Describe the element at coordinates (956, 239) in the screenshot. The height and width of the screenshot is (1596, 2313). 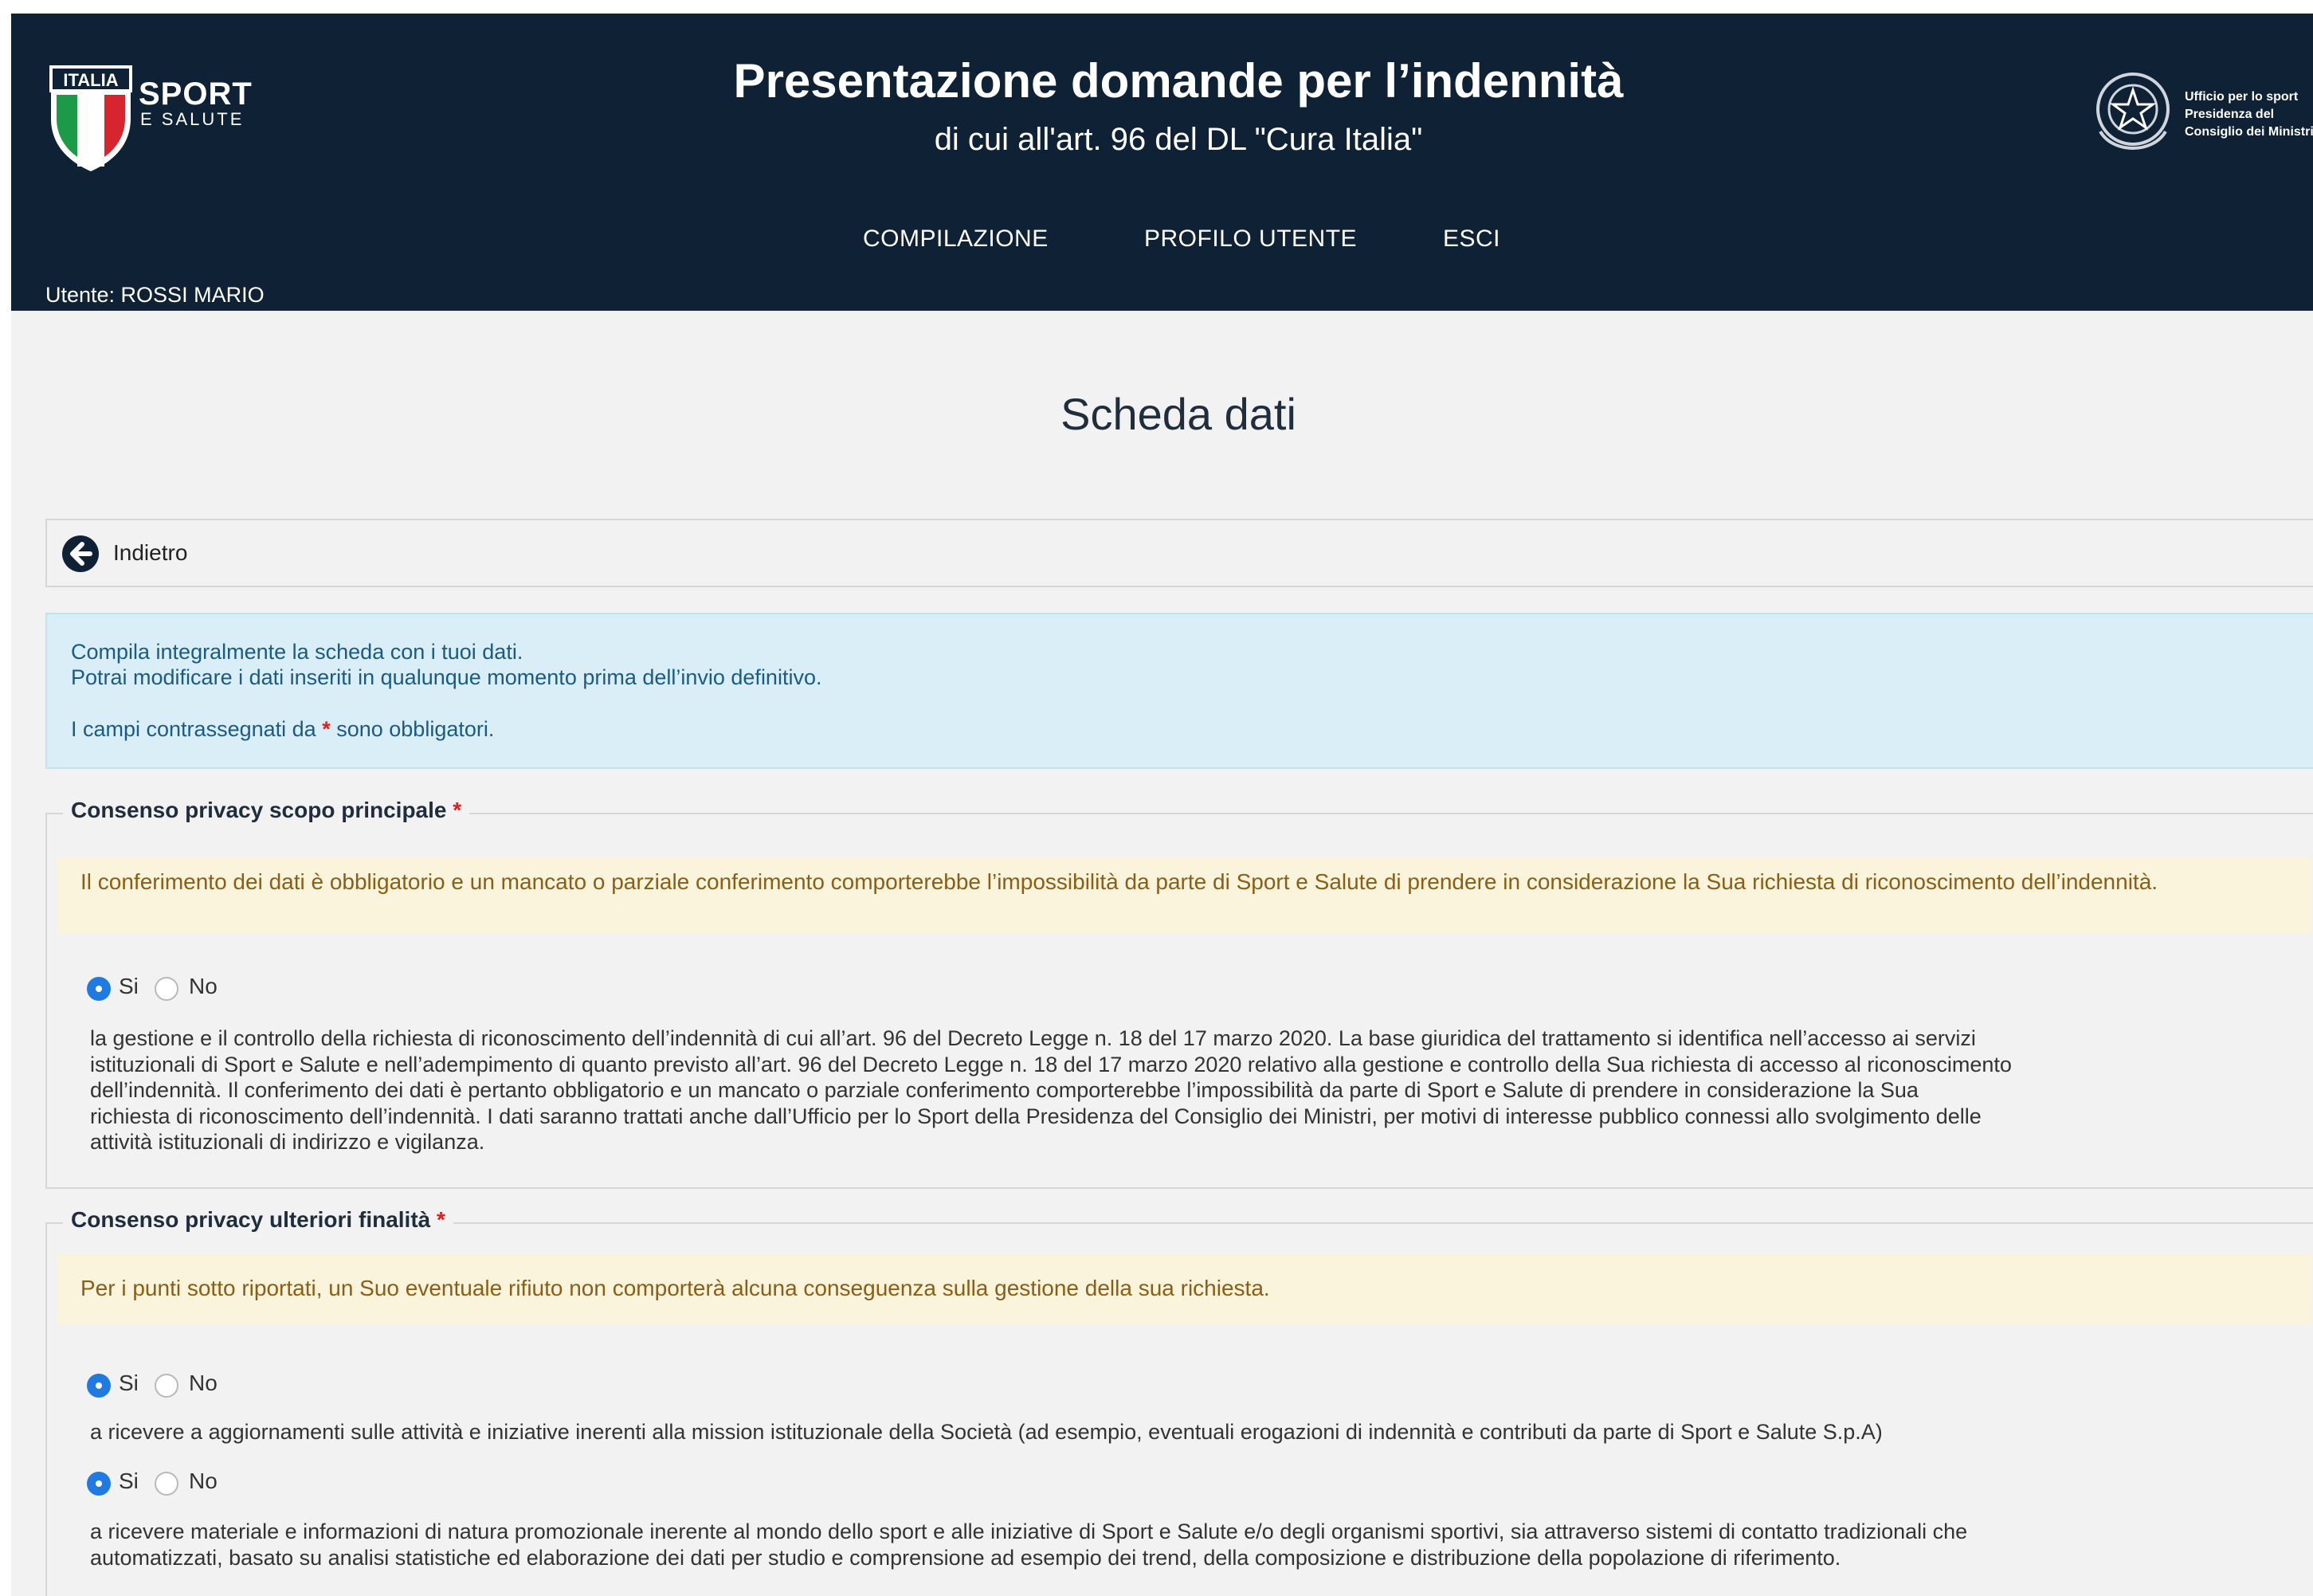
I see `nav-compilazione: COMPILAZIONE` at that location.